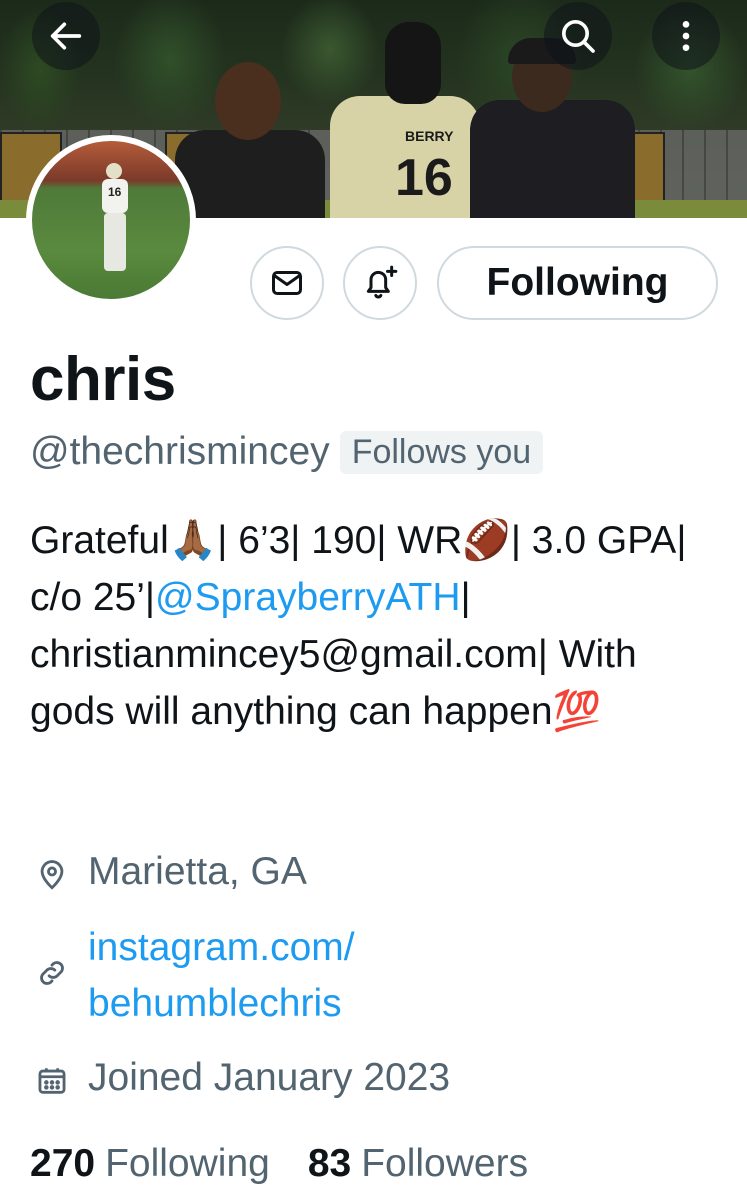 The width and height of the screenshot is (747, 1200). What do you see at coordinates (103, 379) in the screenshot?
I see `profile-name: chris` at bounding box center [103, 379].